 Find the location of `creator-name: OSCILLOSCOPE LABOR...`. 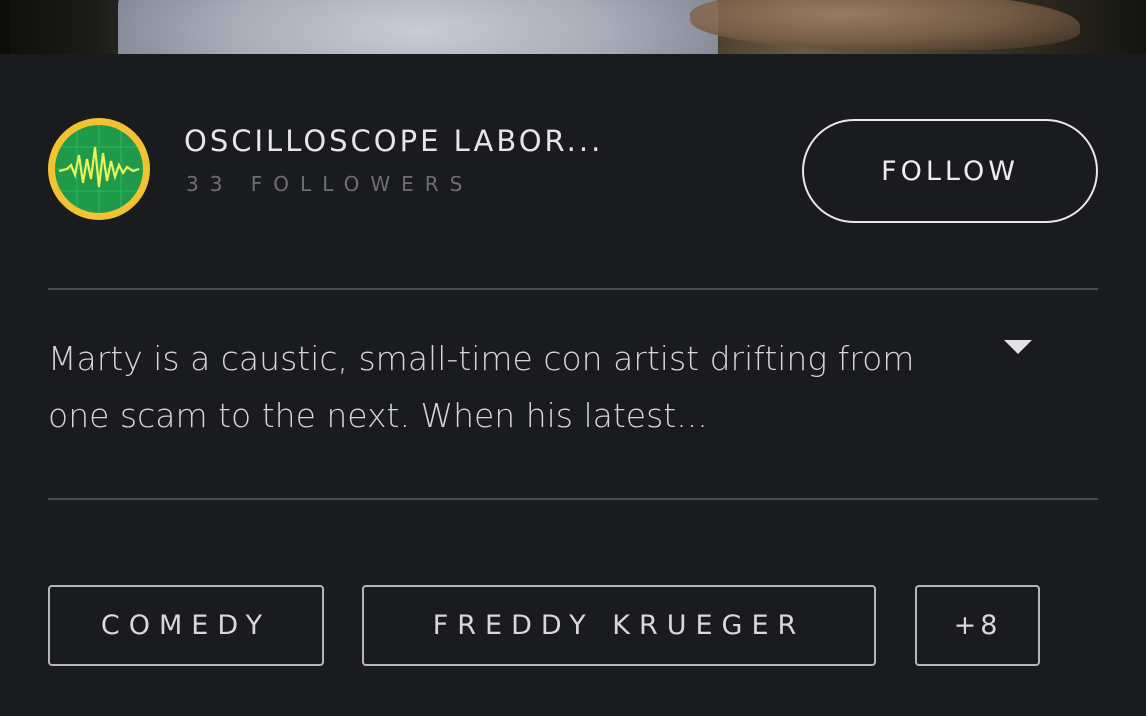

creator-name: OSCILLOSCOPE LABOR... is located at coordinates (393, 141).